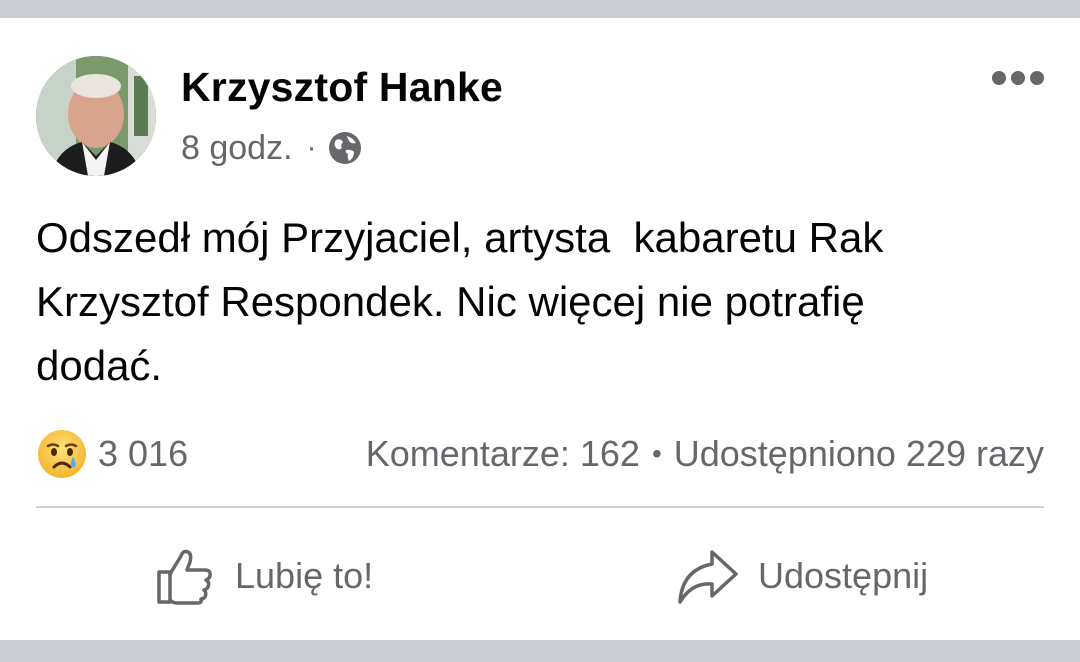 The width and height of the screenshot is (1080, 662). I want to click on more-options-icon, so click(1018, 78).